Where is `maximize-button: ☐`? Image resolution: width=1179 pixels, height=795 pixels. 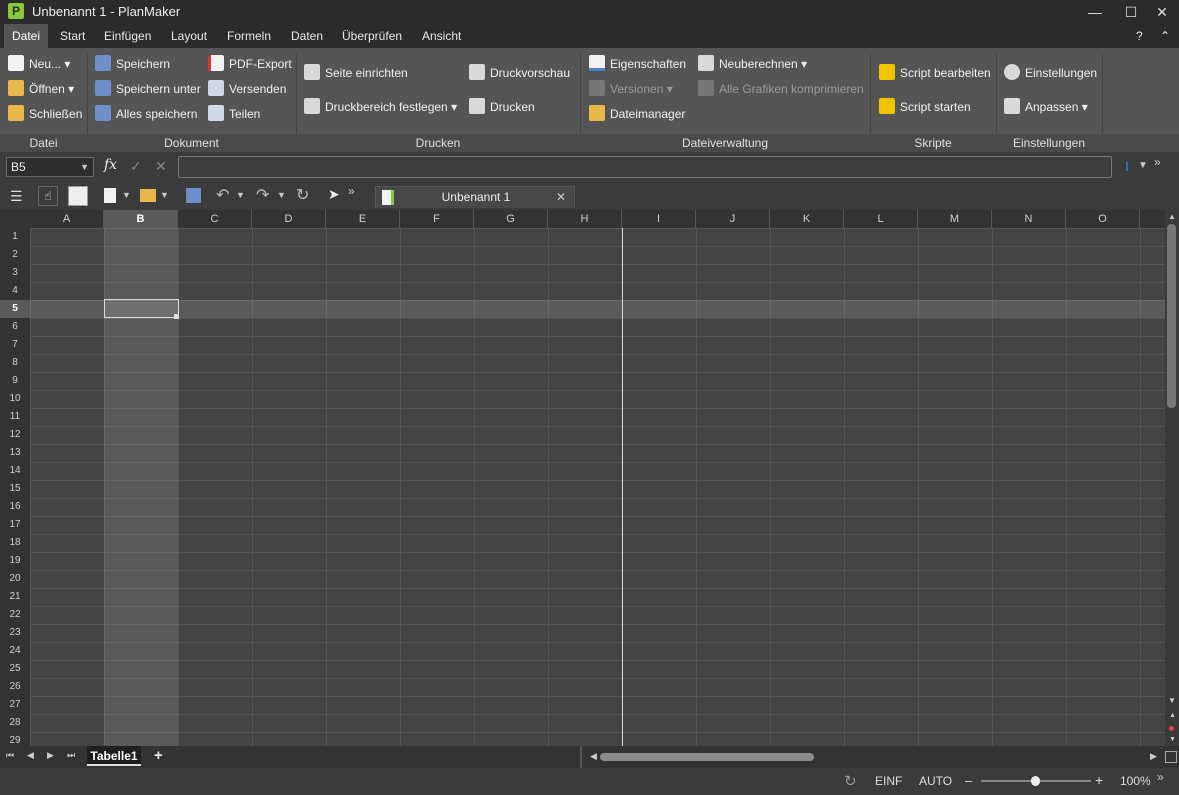 maximize-button: ☐ is located at coordinates (1131, 12).